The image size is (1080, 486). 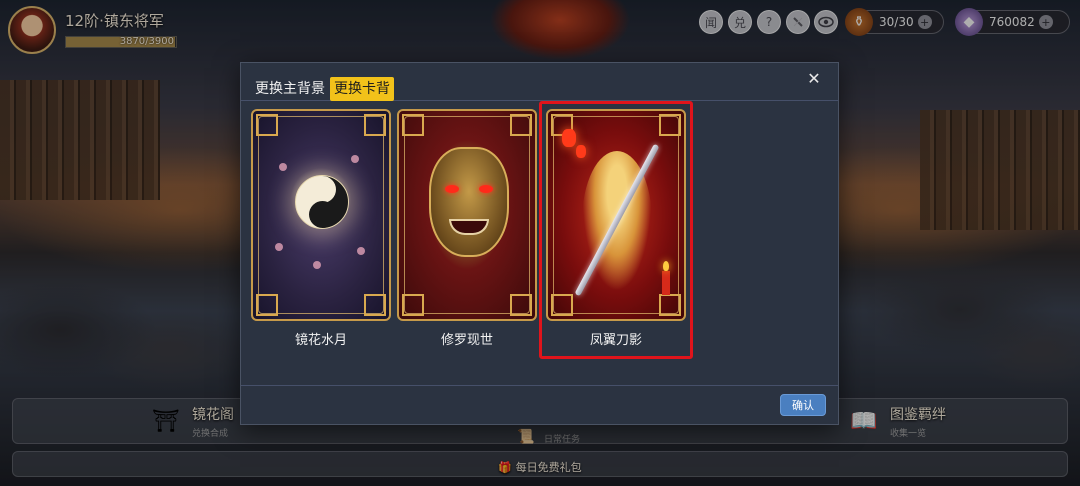 I want to click on card-back-option: 修罗现世, so click(x=467, y=233).